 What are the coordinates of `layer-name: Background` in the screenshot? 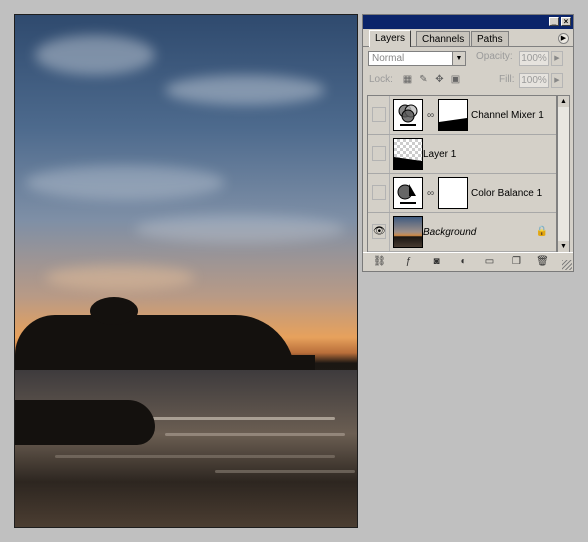 It's located at (450, 232).